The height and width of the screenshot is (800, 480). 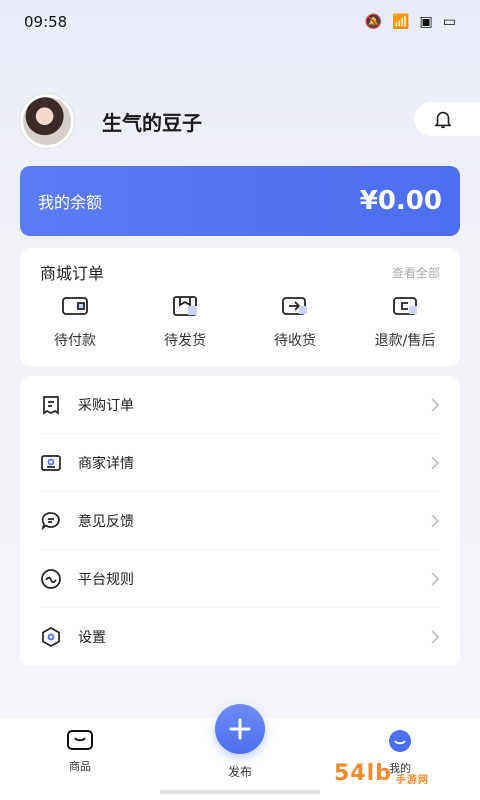 What do you see at coordinates (47, 121) in the screenshot?
I see `avatar` at bounding box center [47, 121].